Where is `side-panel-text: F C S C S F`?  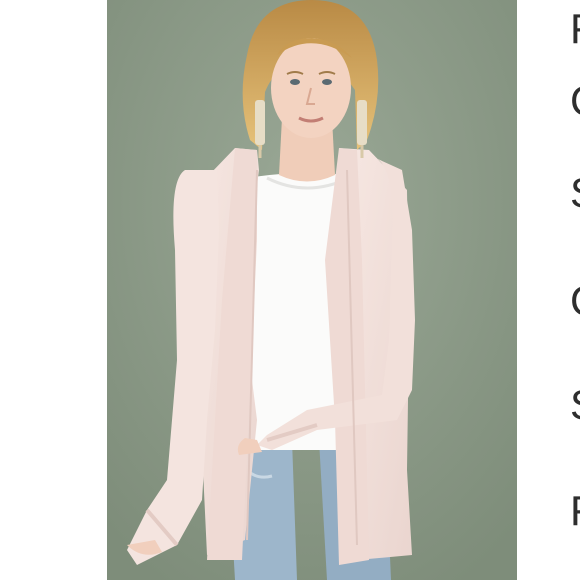 side-panel-text: F C S C S F is located at coordinates (575, 290).